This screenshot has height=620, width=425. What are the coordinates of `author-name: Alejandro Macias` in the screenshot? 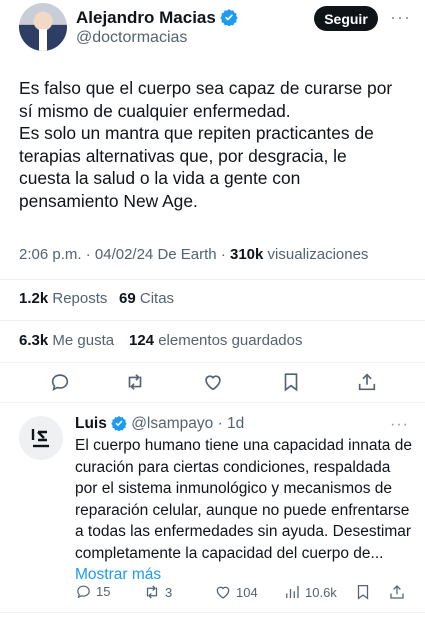 It's located at (146, 17).